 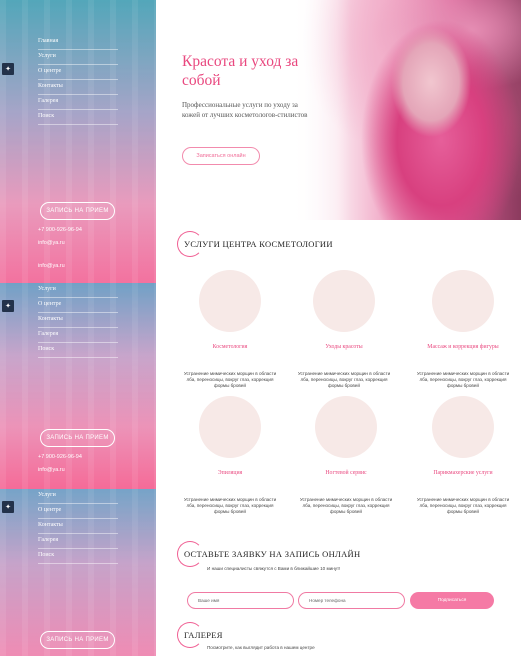 I want to click on service-name: Уходы красоты, so click(x=344, y=347).